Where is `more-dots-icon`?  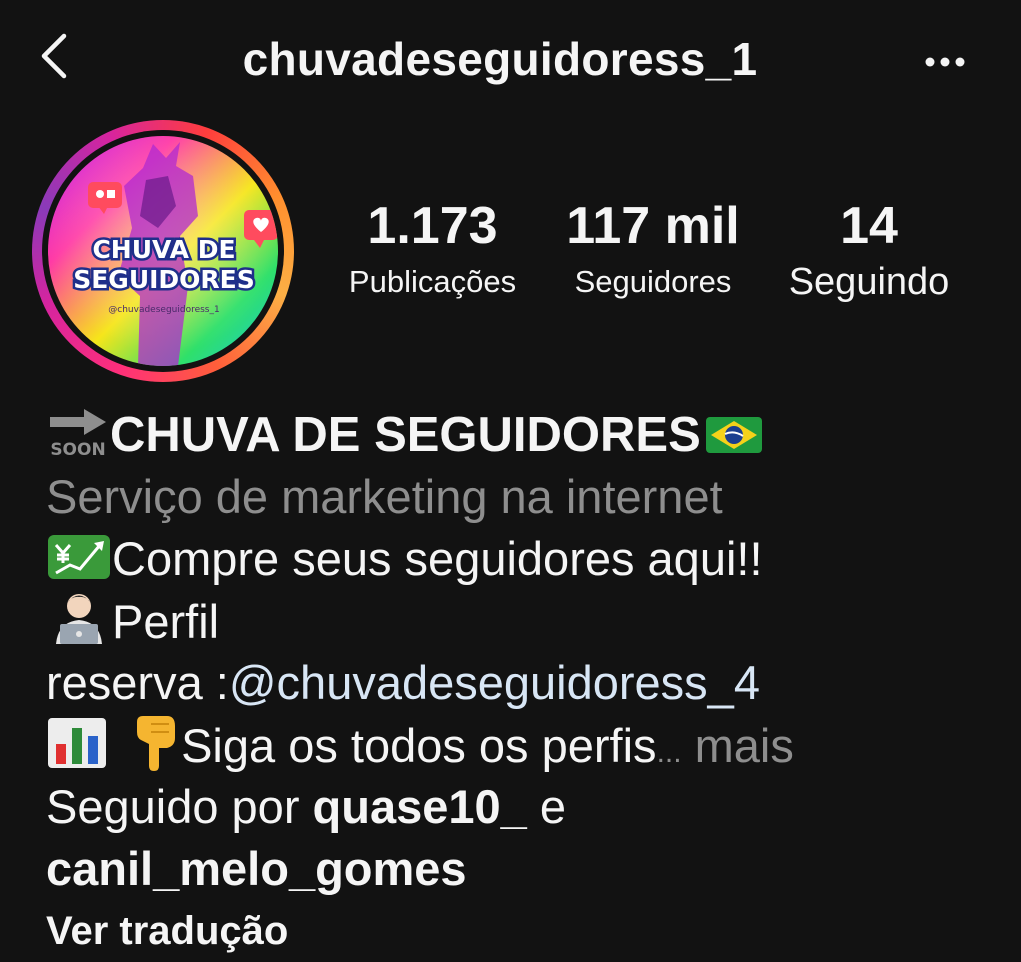
more-dots-icon is located at coordinates (945, 62).